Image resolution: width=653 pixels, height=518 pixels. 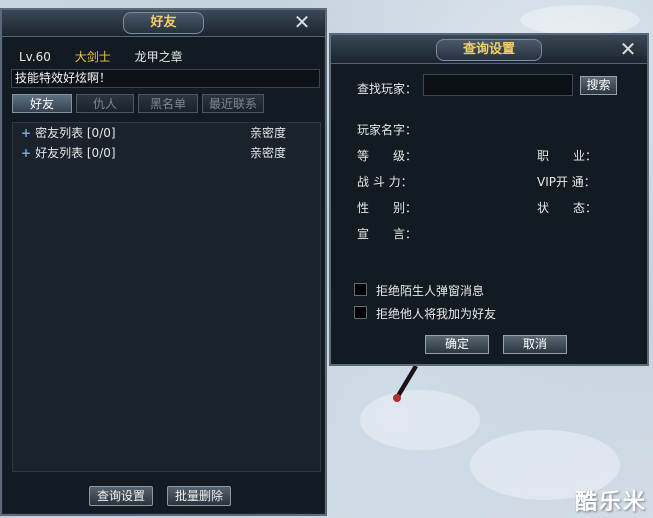 What do you see at coordinates (360, 312) in the screenshot?
I see `reject-friend-add-checkbox` at bounding box center [360, 312].